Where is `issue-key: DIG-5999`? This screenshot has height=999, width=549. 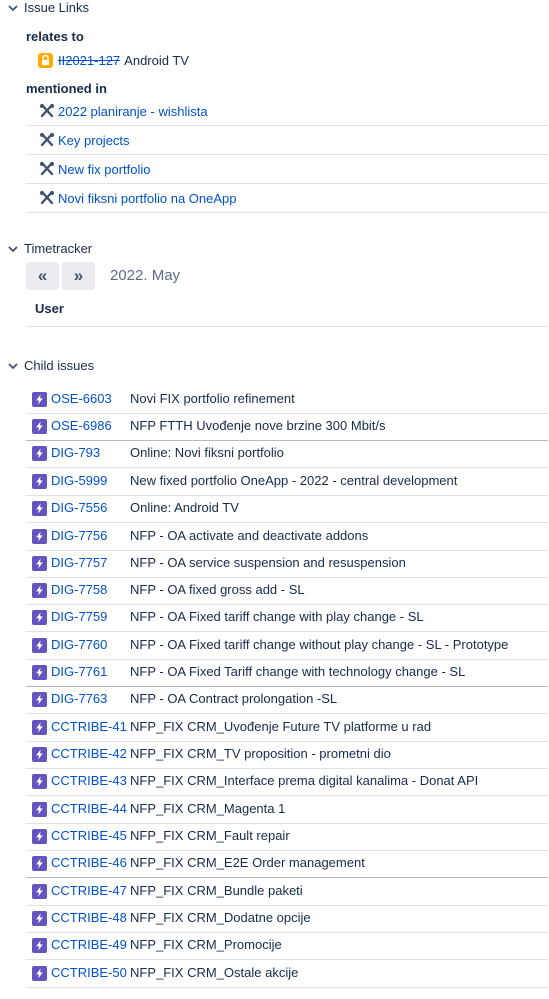 issue-key: DIG-5999 is located at coordinates (79, 480).